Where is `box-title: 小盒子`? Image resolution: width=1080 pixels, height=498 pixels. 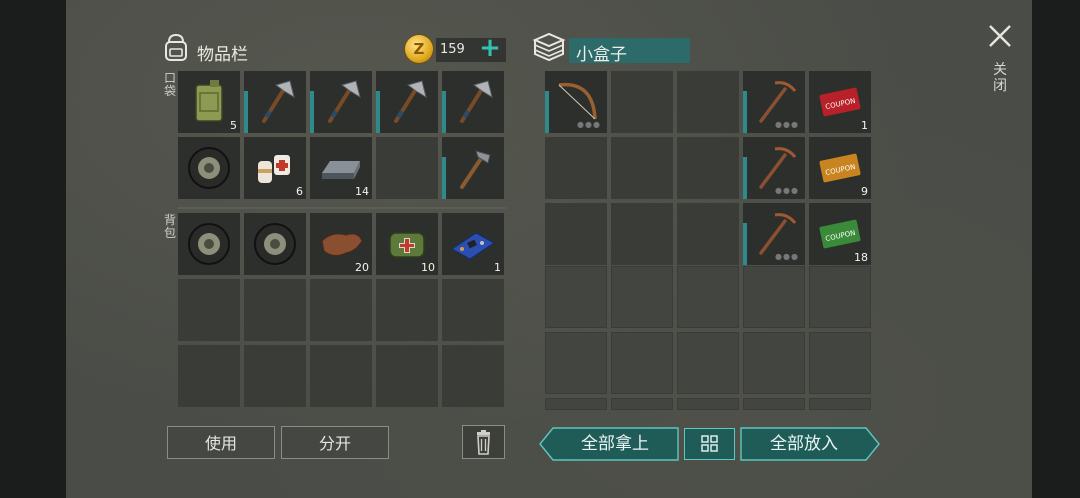
box-title: 小盒子 is located at coordinates (601, 55).